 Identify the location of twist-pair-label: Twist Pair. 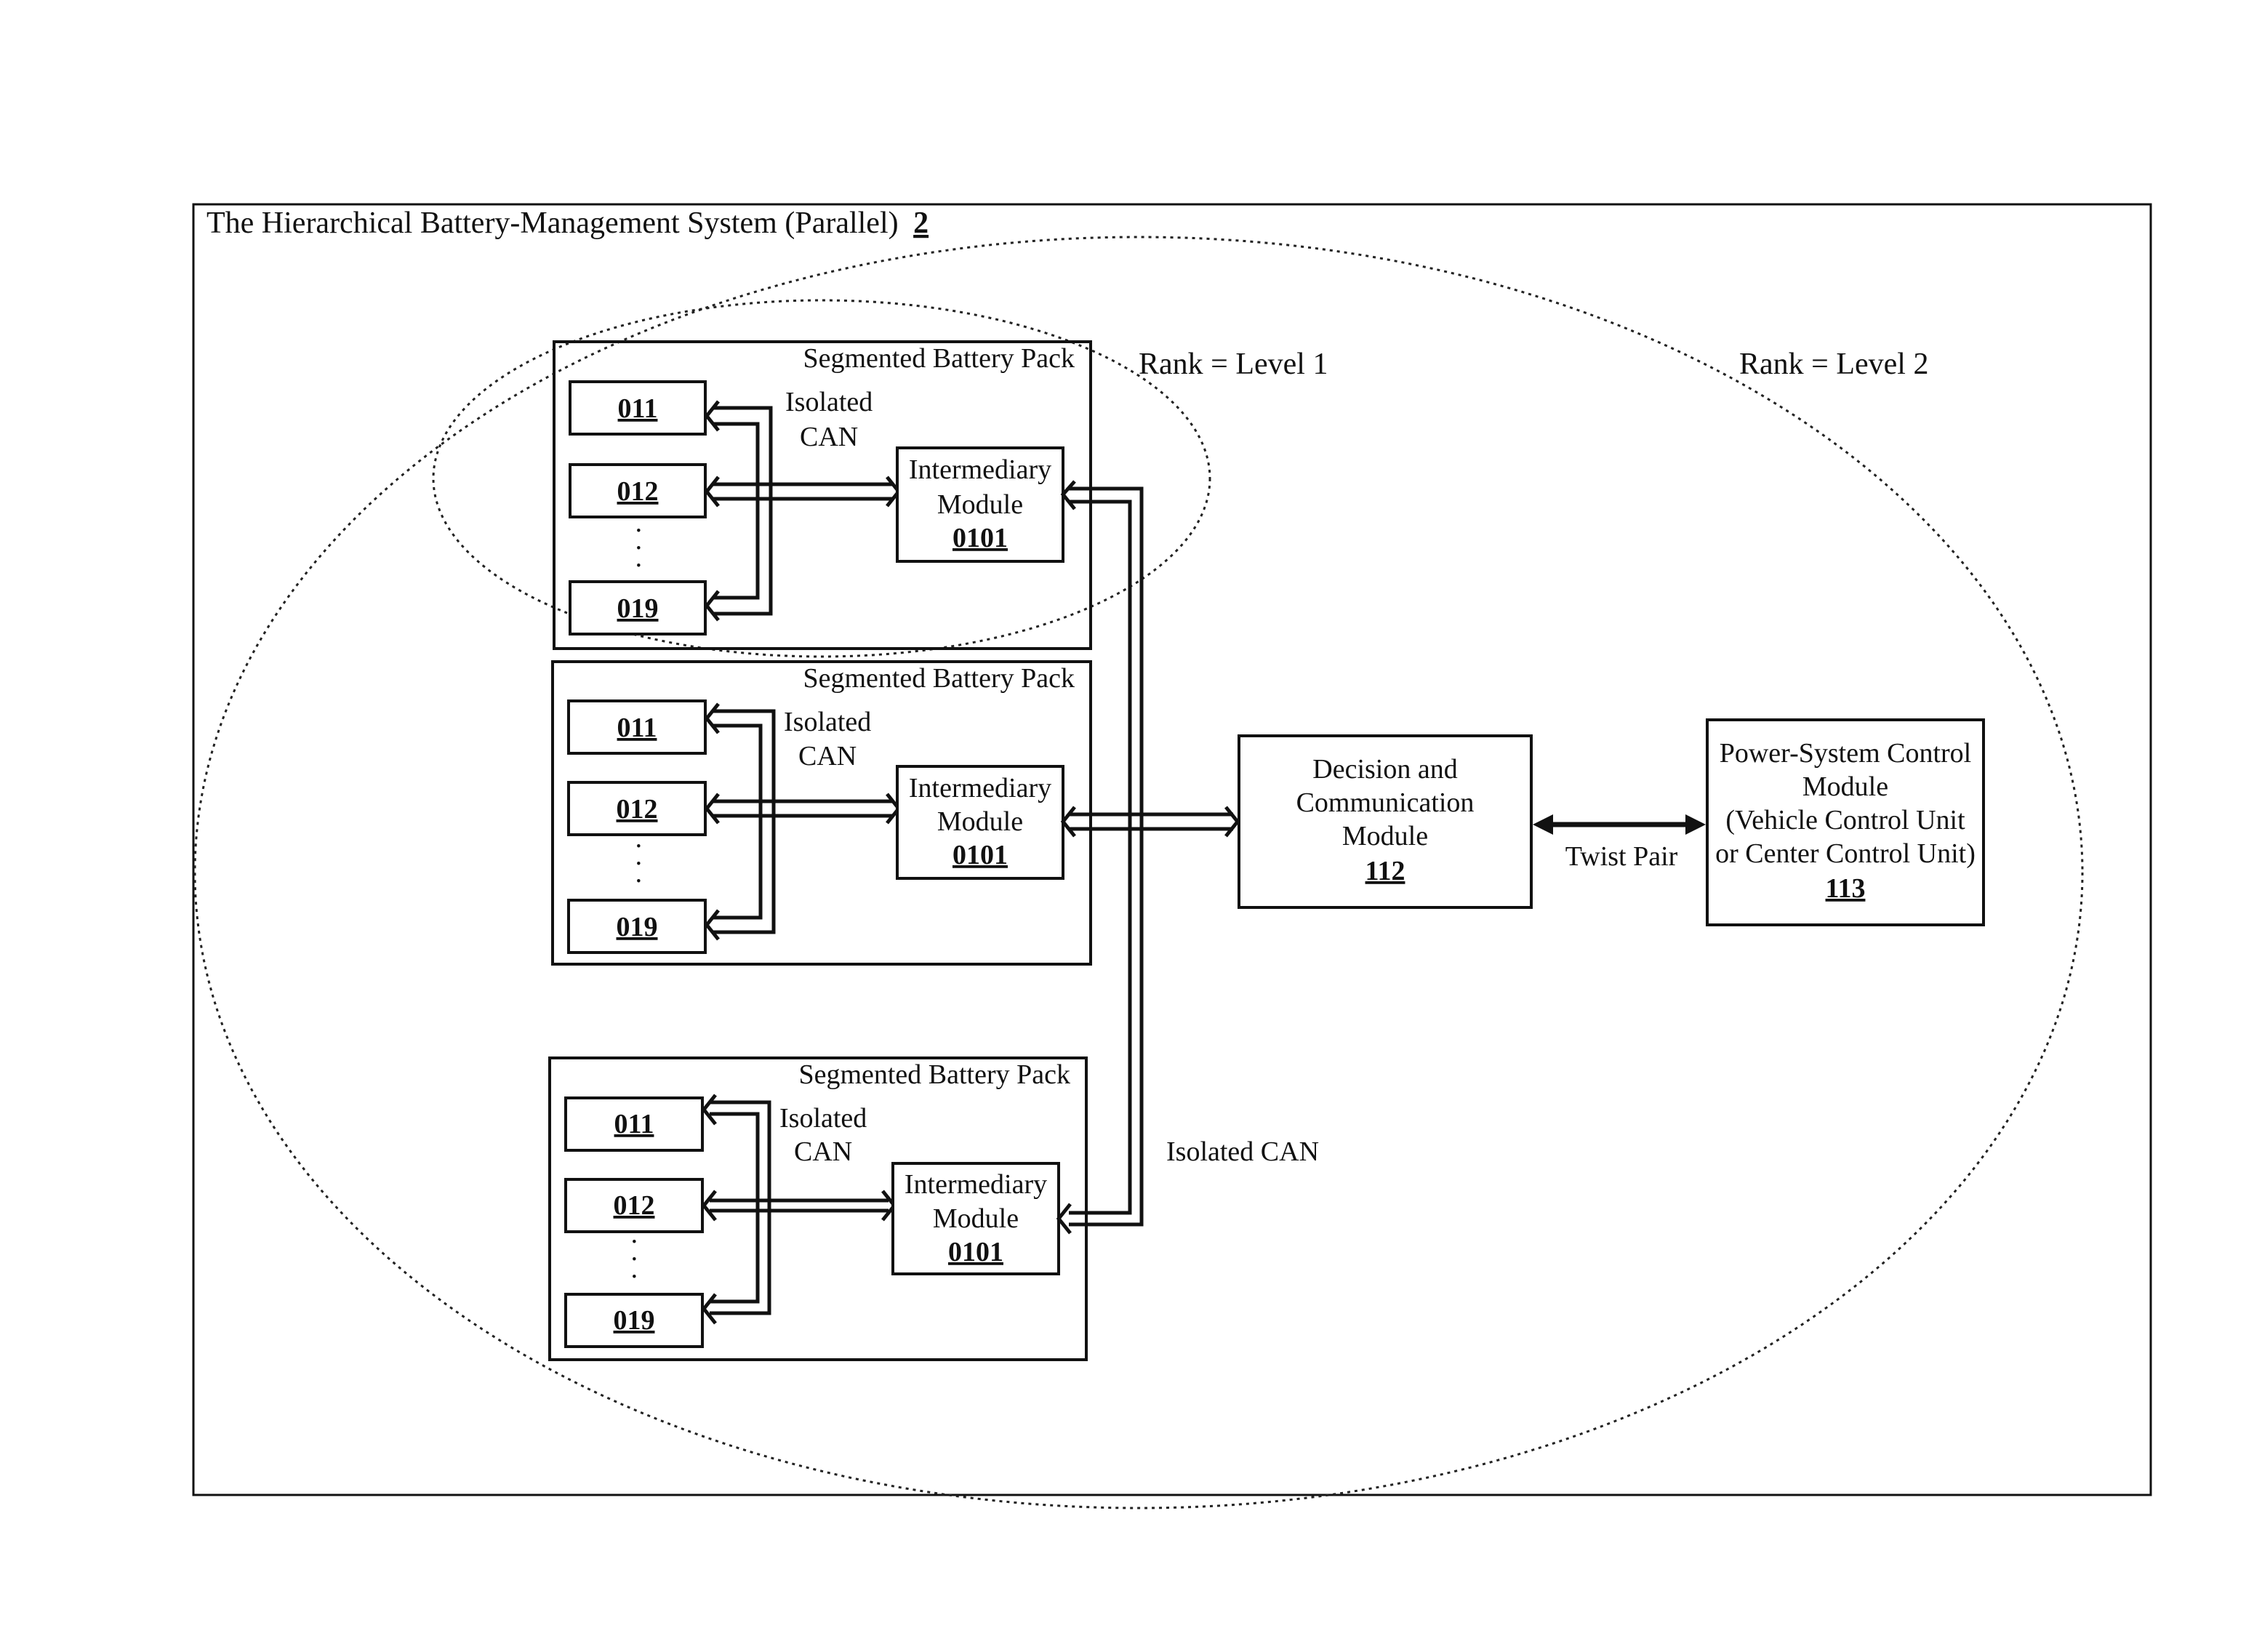
(1621, 856).